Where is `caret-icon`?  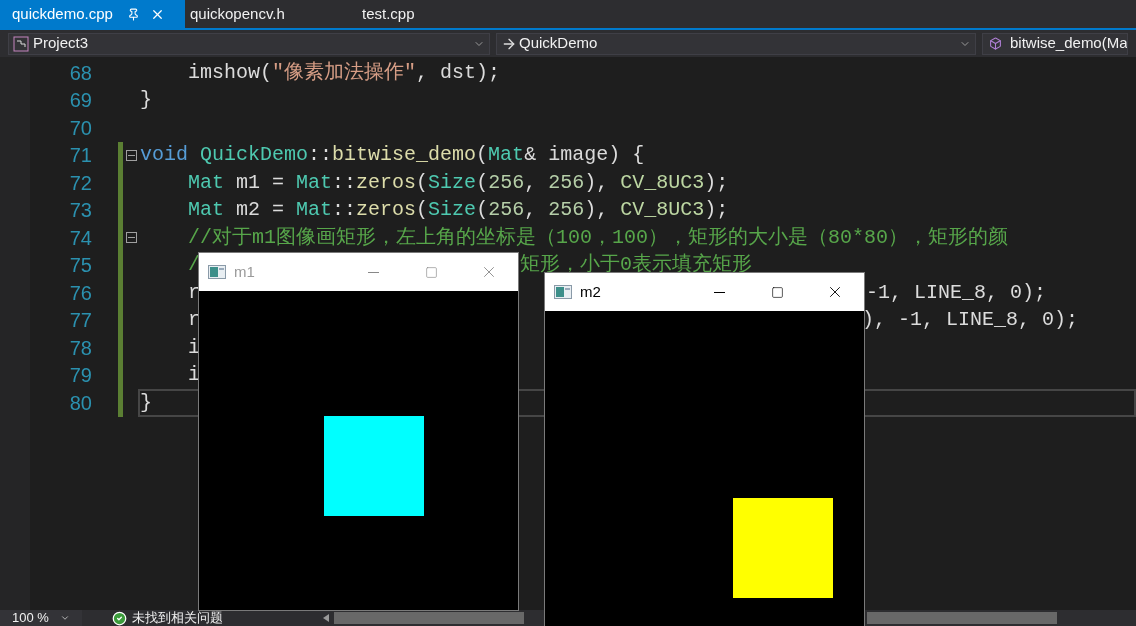 caret-icon is located at coordinates (65, 618).